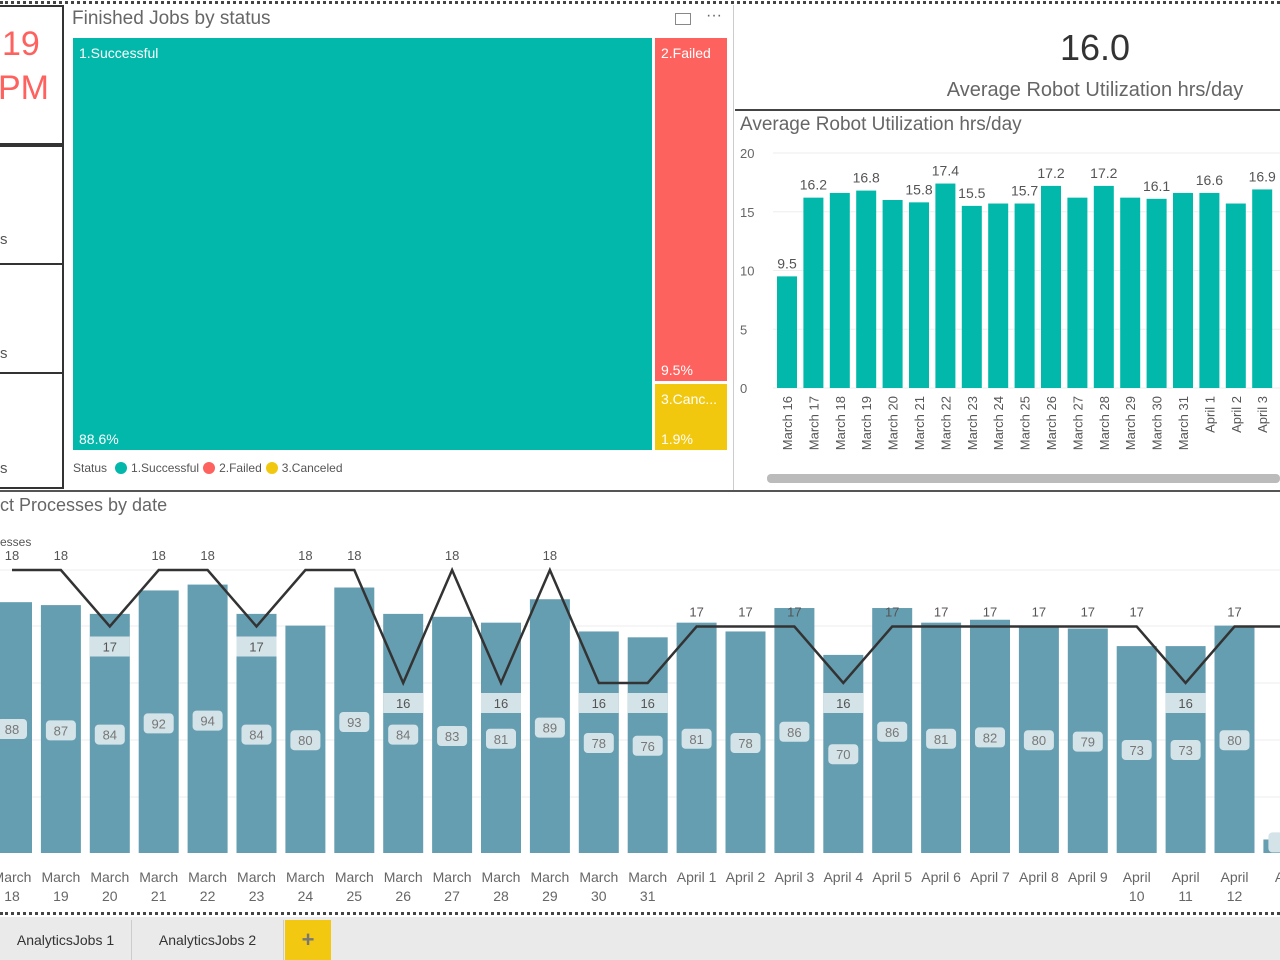 The width and height of the screenshot is (1280, 960). I want to click on x-tick-label: 18, so click(12, 896).